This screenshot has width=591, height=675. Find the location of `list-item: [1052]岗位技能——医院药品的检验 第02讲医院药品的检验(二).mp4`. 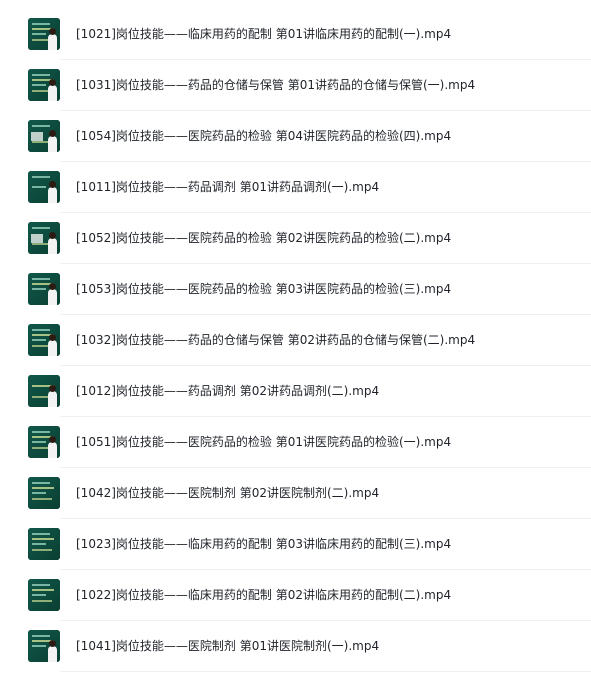

list-item: [1052]岗位技能——医院药品的检验 第02讲医院药品的检验(二).mp4 is located at coordinates (295, 238).